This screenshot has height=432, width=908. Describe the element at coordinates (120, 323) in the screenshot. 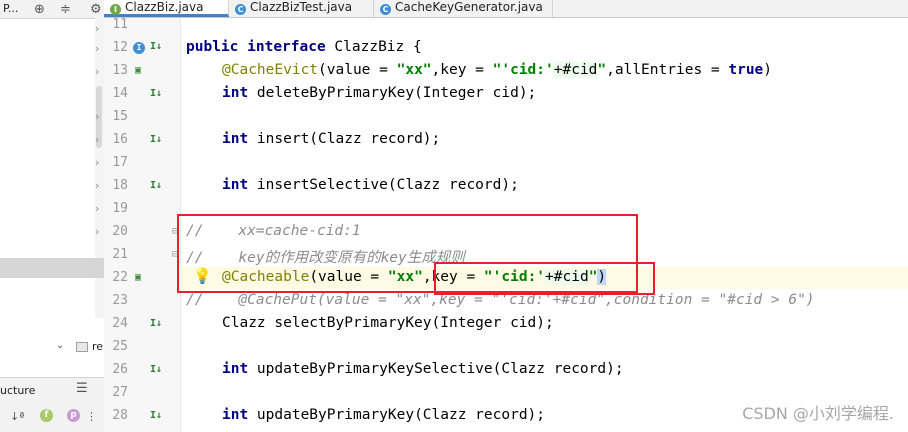

I see `line-number: 24` at that location.